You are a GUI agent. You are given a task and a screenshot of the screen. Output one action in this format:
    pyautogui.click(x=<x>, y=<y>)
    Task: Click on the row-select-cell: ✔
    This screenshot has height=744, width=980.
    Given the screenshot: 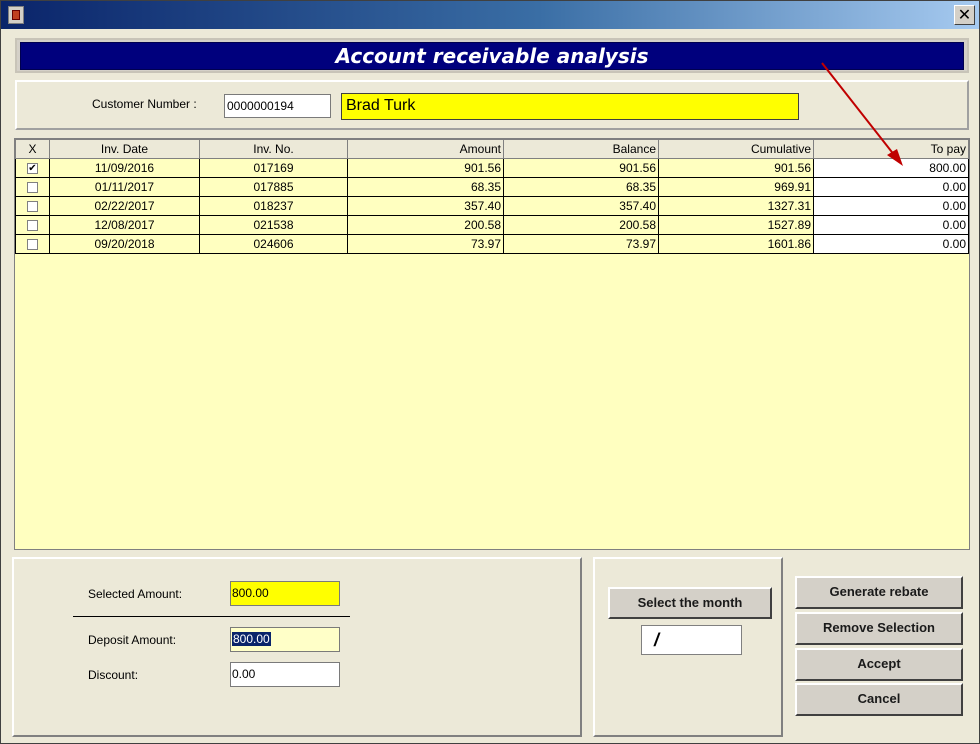 What is the action you would take?
    pyautogui.click(x=32, y=168)
    